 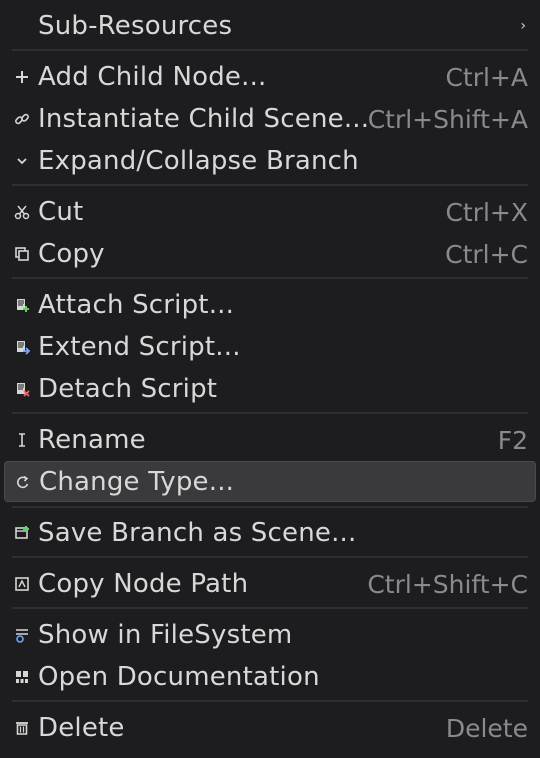 I want to click on menu-item-delete: Delete Delete, so click(x=270, y=728).